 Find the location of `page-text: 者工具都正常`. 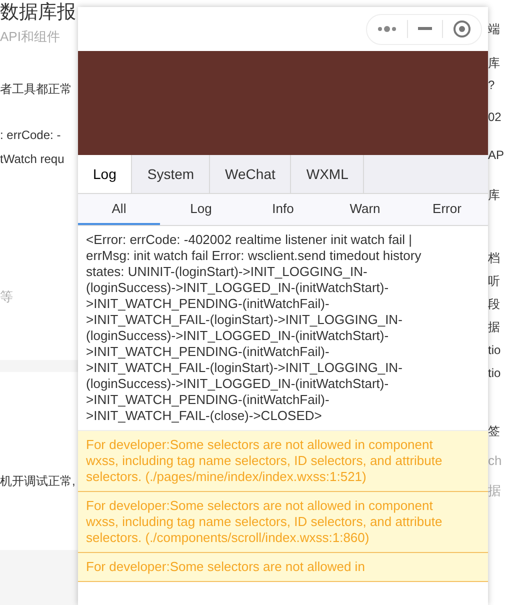

page-text: 者工具都正常 is located at coordinates (36, 89).